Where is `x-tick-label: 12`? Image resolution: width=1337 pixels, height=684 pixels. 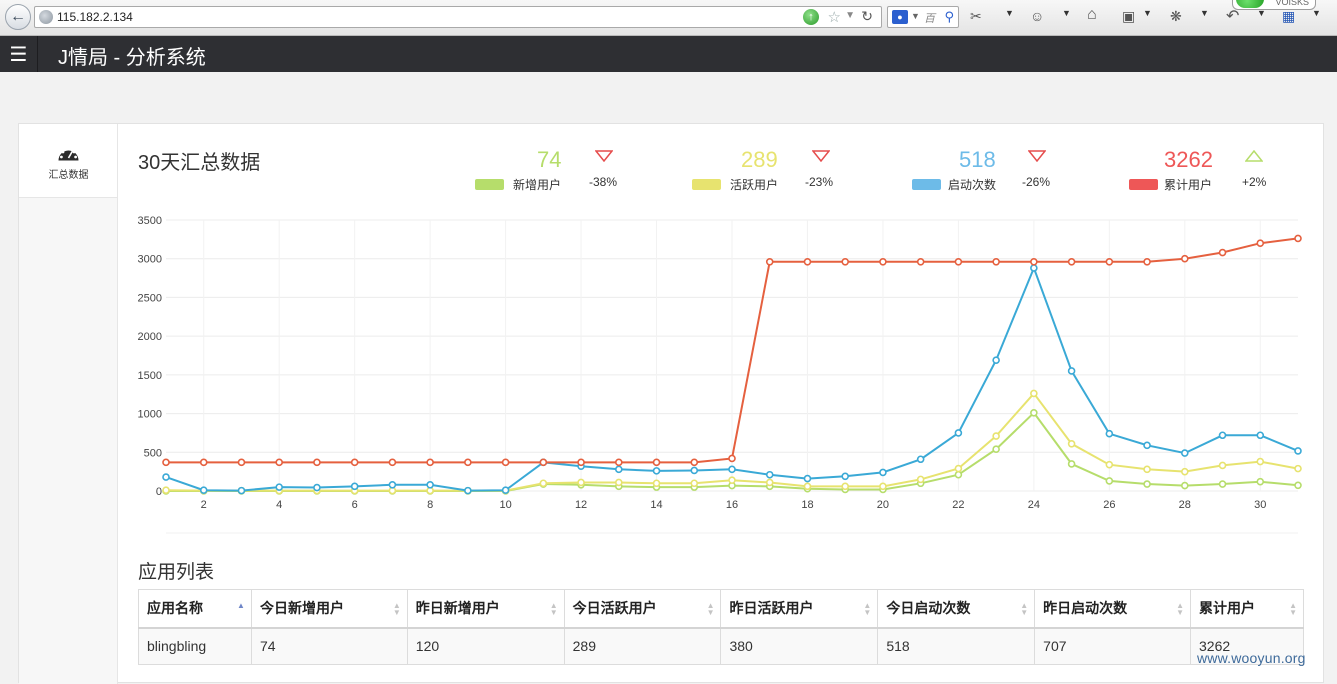 x-tick-label: 12 is located at coordinates (581, 505).